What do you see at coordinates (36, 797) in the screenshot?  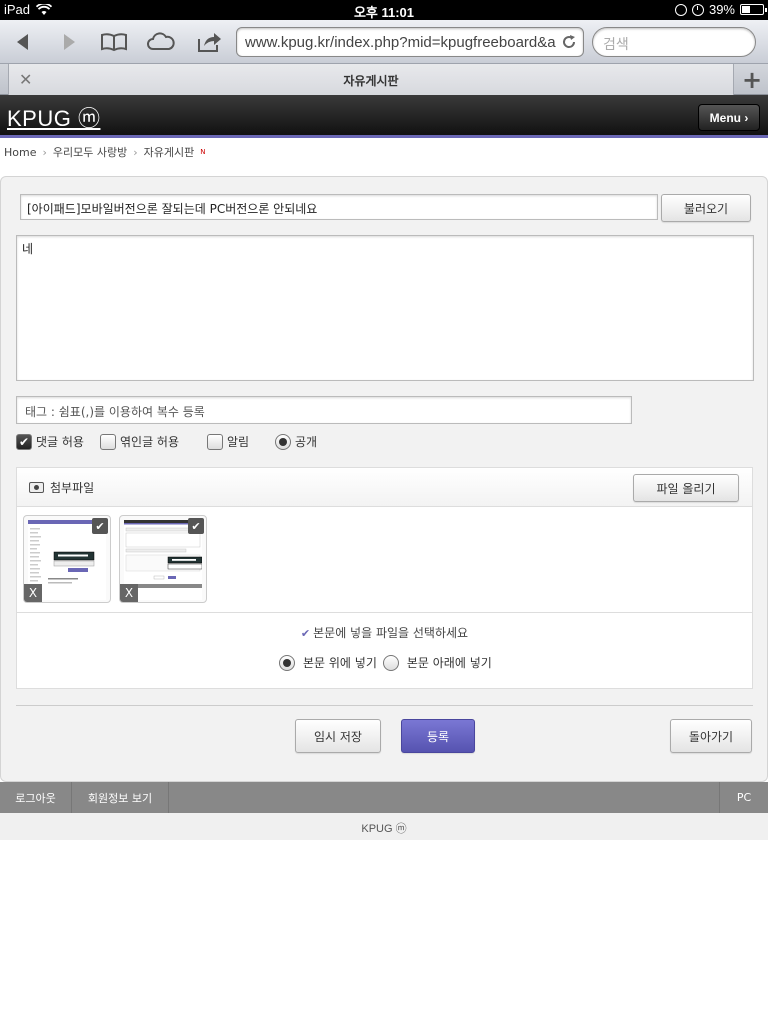 I see `logout-link: 로그아웃` at bounding box center [36, 797].